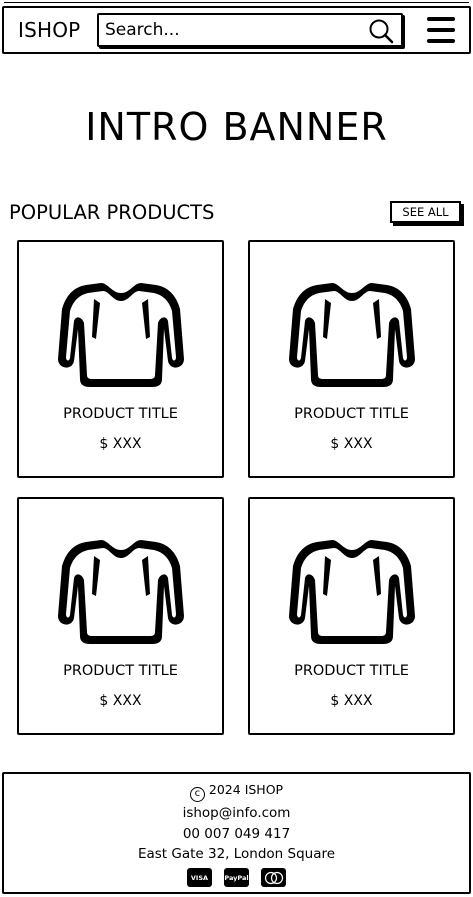  What do you see at coordinates (425, 212) in the screenshot?
I see `see-all-button: SEE ALL` at bounding box center [425, 212].